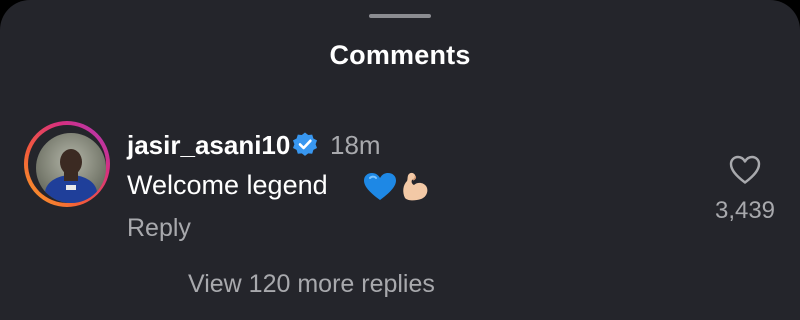 The width and height of the screenshot is (800, 320). Describe the element at coordinates (380, 186) in the screenshot. I see `blue-heart-emoji` at that location.